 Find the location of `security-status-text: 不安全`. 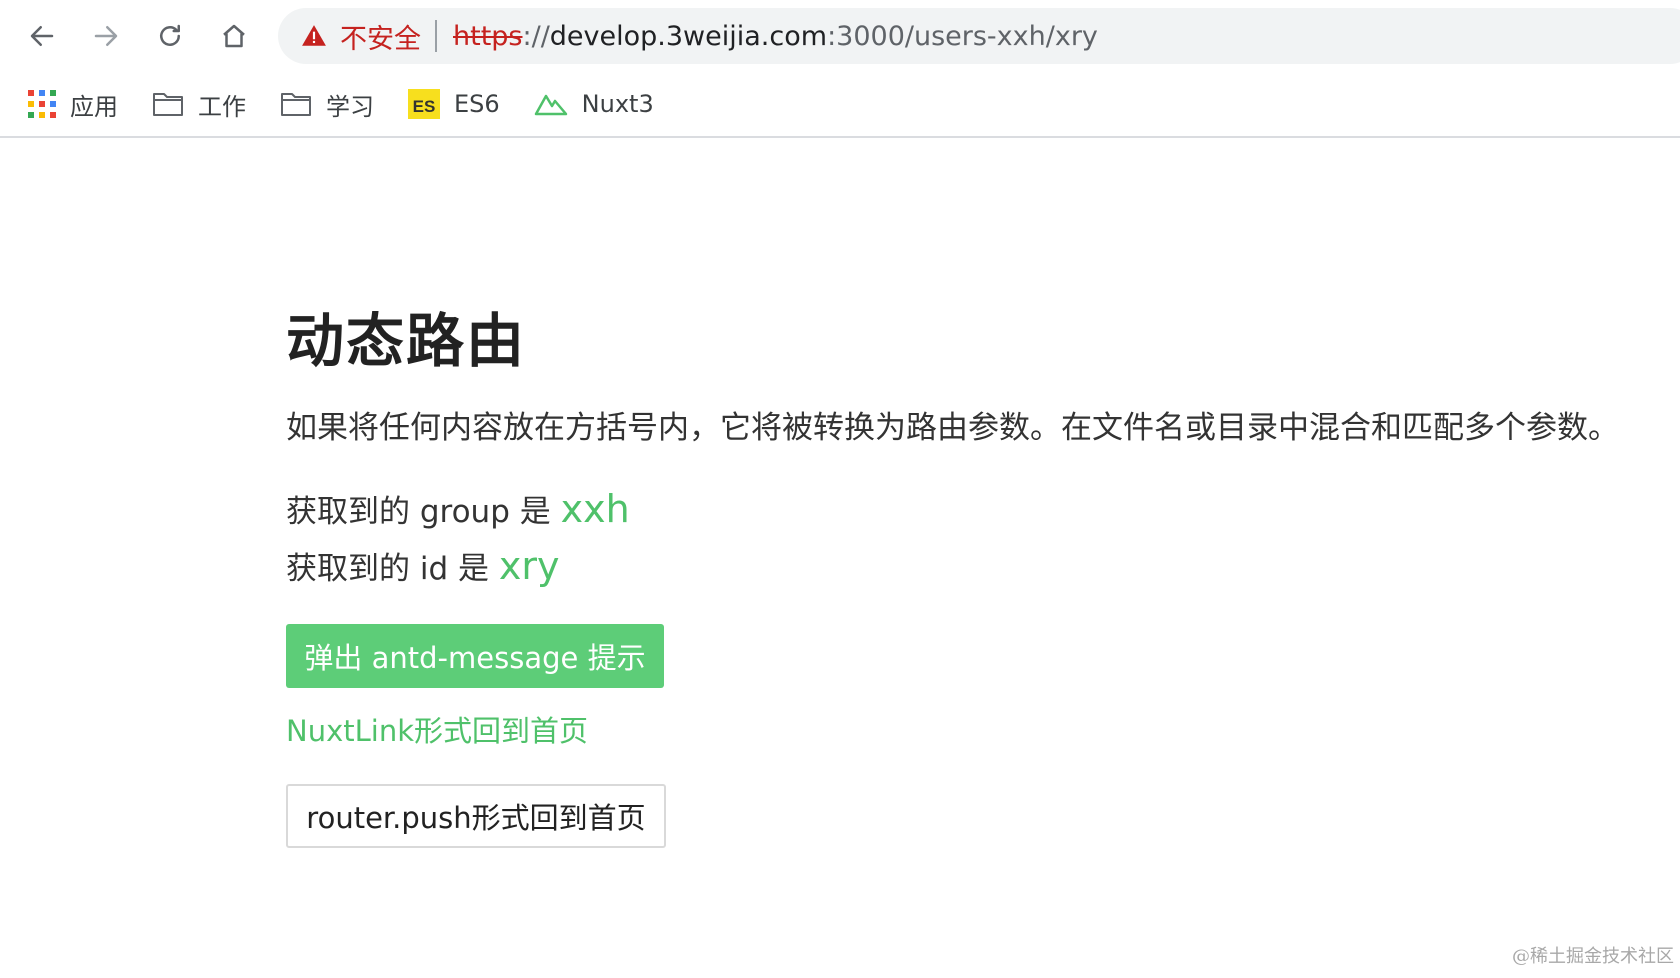

security-status-text: 不安全 is located at coordinates (380, 36).